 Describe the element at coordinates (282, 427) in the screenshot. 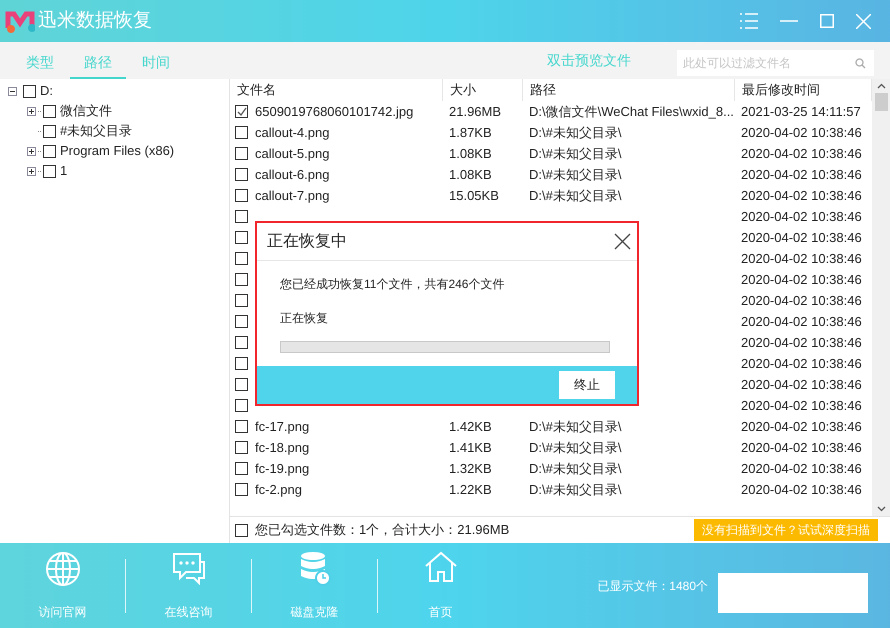

I see `file-name: fc-17.png` at that location.